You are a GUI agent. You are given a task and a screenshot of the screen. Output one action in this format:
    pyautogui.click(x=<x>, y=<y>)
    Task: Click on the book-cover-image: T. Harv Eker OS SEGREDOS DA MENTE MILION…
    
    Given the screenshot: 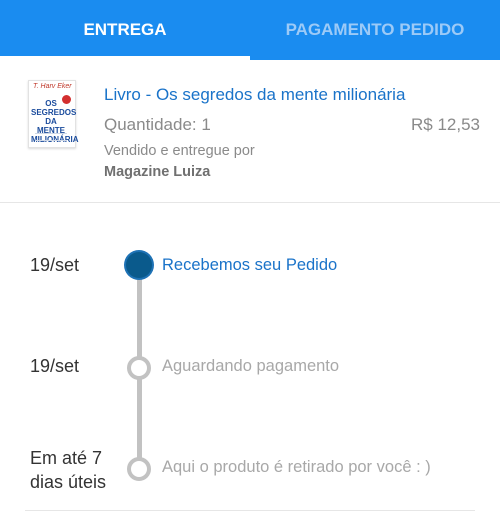 What is the action you would take?
    pyautogui.click(x=53, y=114)
    